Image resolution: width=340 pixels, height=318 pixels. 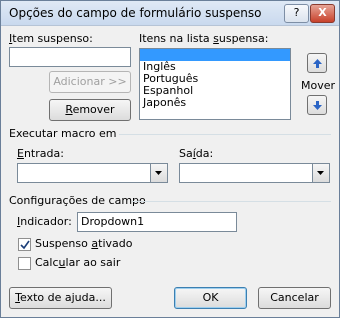 I want to click on move-label: Mover, so click(x=318, y=85).